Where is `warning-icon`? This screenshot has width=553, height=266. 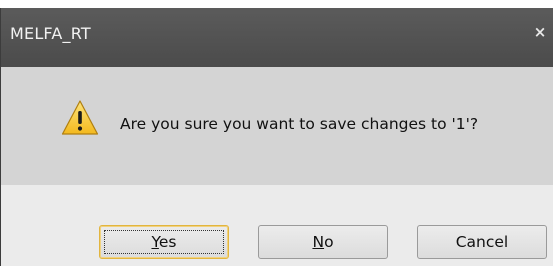 warning-icon is located at coordinates (80, 117).